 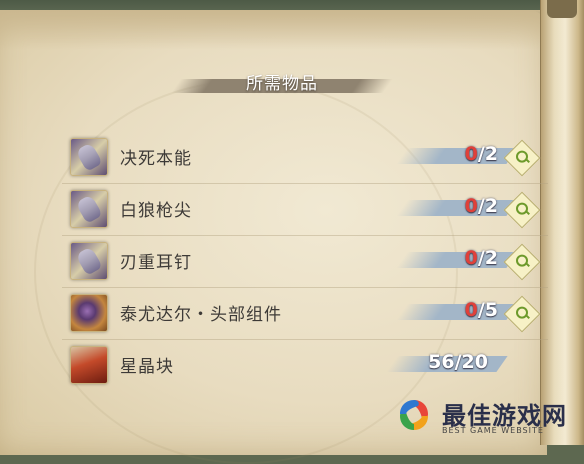 I want to click on item-row-3: 泰尤达尔・头部组件 0/5, so click(x=305, y=314).